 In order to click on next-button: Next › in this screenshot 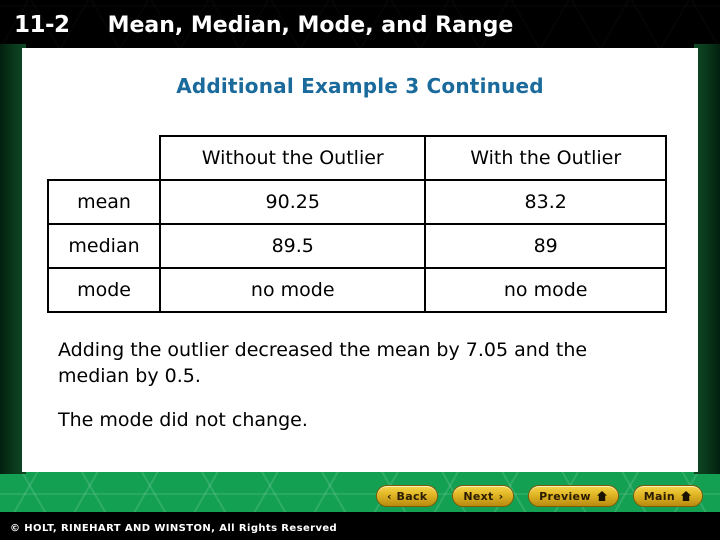, I will do `click(483, 496)`.